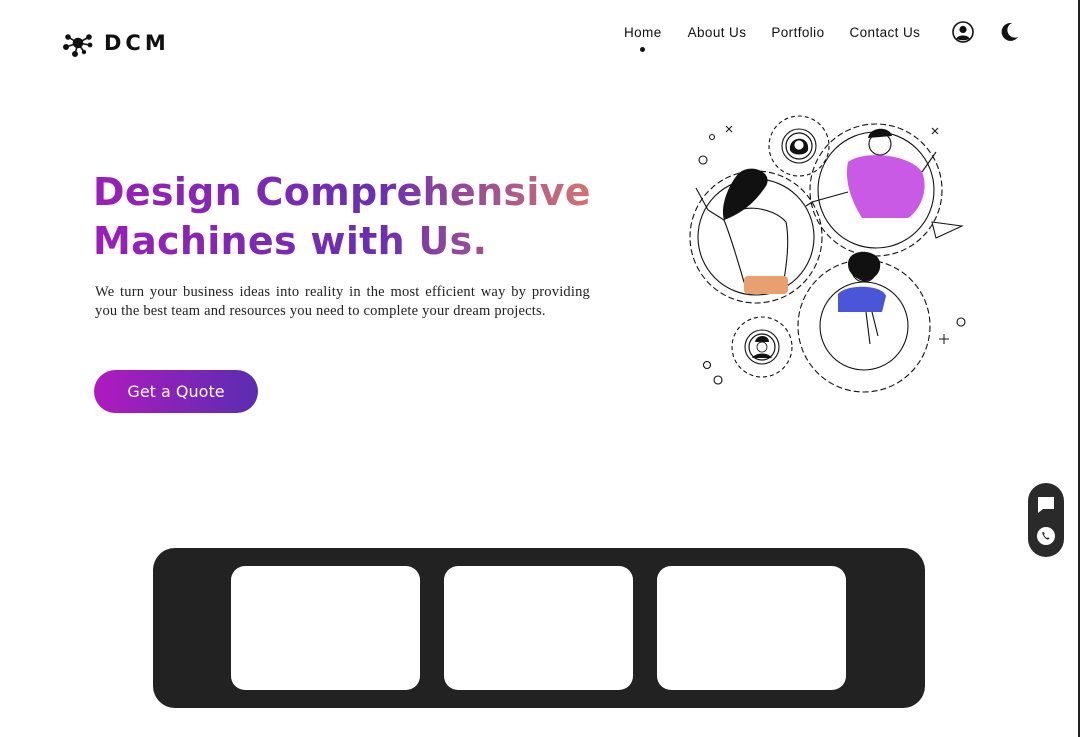 The height and width of the screenshot is (737, 1080). I want to click on user-account-button, so click(963, 32).